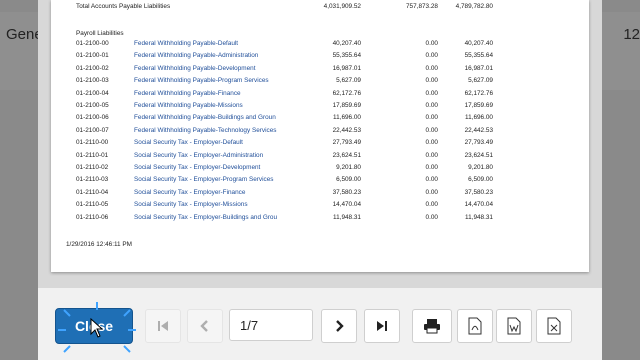 The width and height of the screenshot is (640, 360). I want to click on next-page-button, so click(339, 326).